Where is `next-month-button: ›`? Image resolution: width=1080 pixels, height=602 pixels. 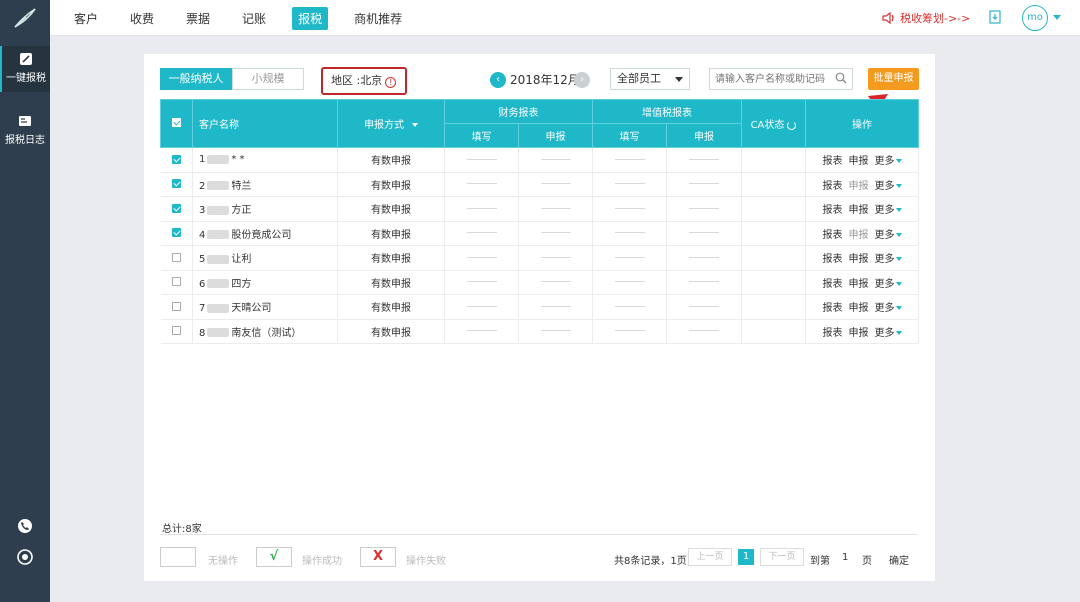
next-month-button: › is located at coordinates (582, 80).